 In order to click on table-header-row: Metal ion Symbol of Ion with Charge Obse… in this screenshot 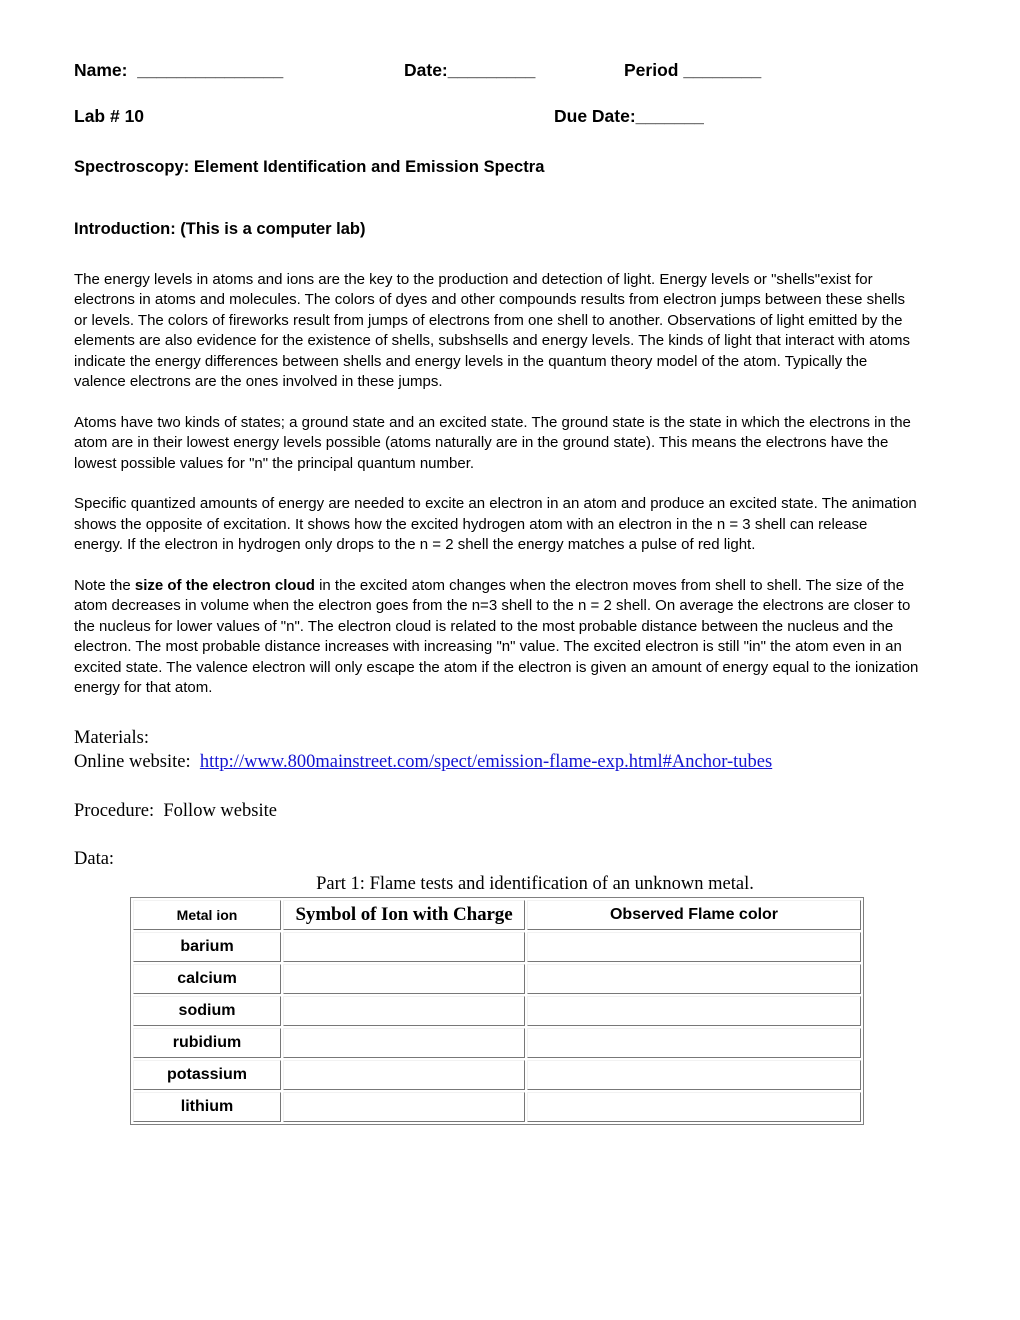, I will do `click(497, 915)`.